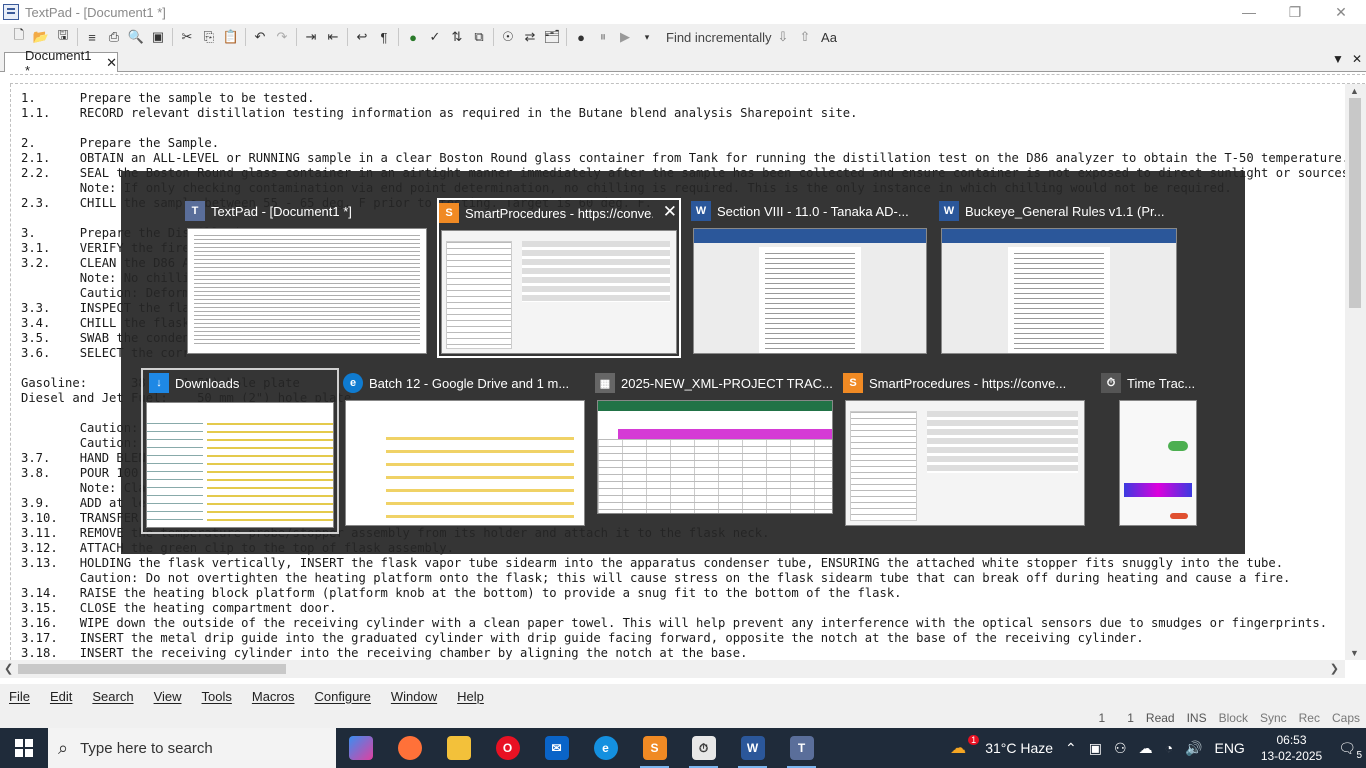 The height and width of the screenshot is (768, 1366). Describe the element at coordinates (1169, 748) in the screenshot. I see `network-icon: ◔` at that location.